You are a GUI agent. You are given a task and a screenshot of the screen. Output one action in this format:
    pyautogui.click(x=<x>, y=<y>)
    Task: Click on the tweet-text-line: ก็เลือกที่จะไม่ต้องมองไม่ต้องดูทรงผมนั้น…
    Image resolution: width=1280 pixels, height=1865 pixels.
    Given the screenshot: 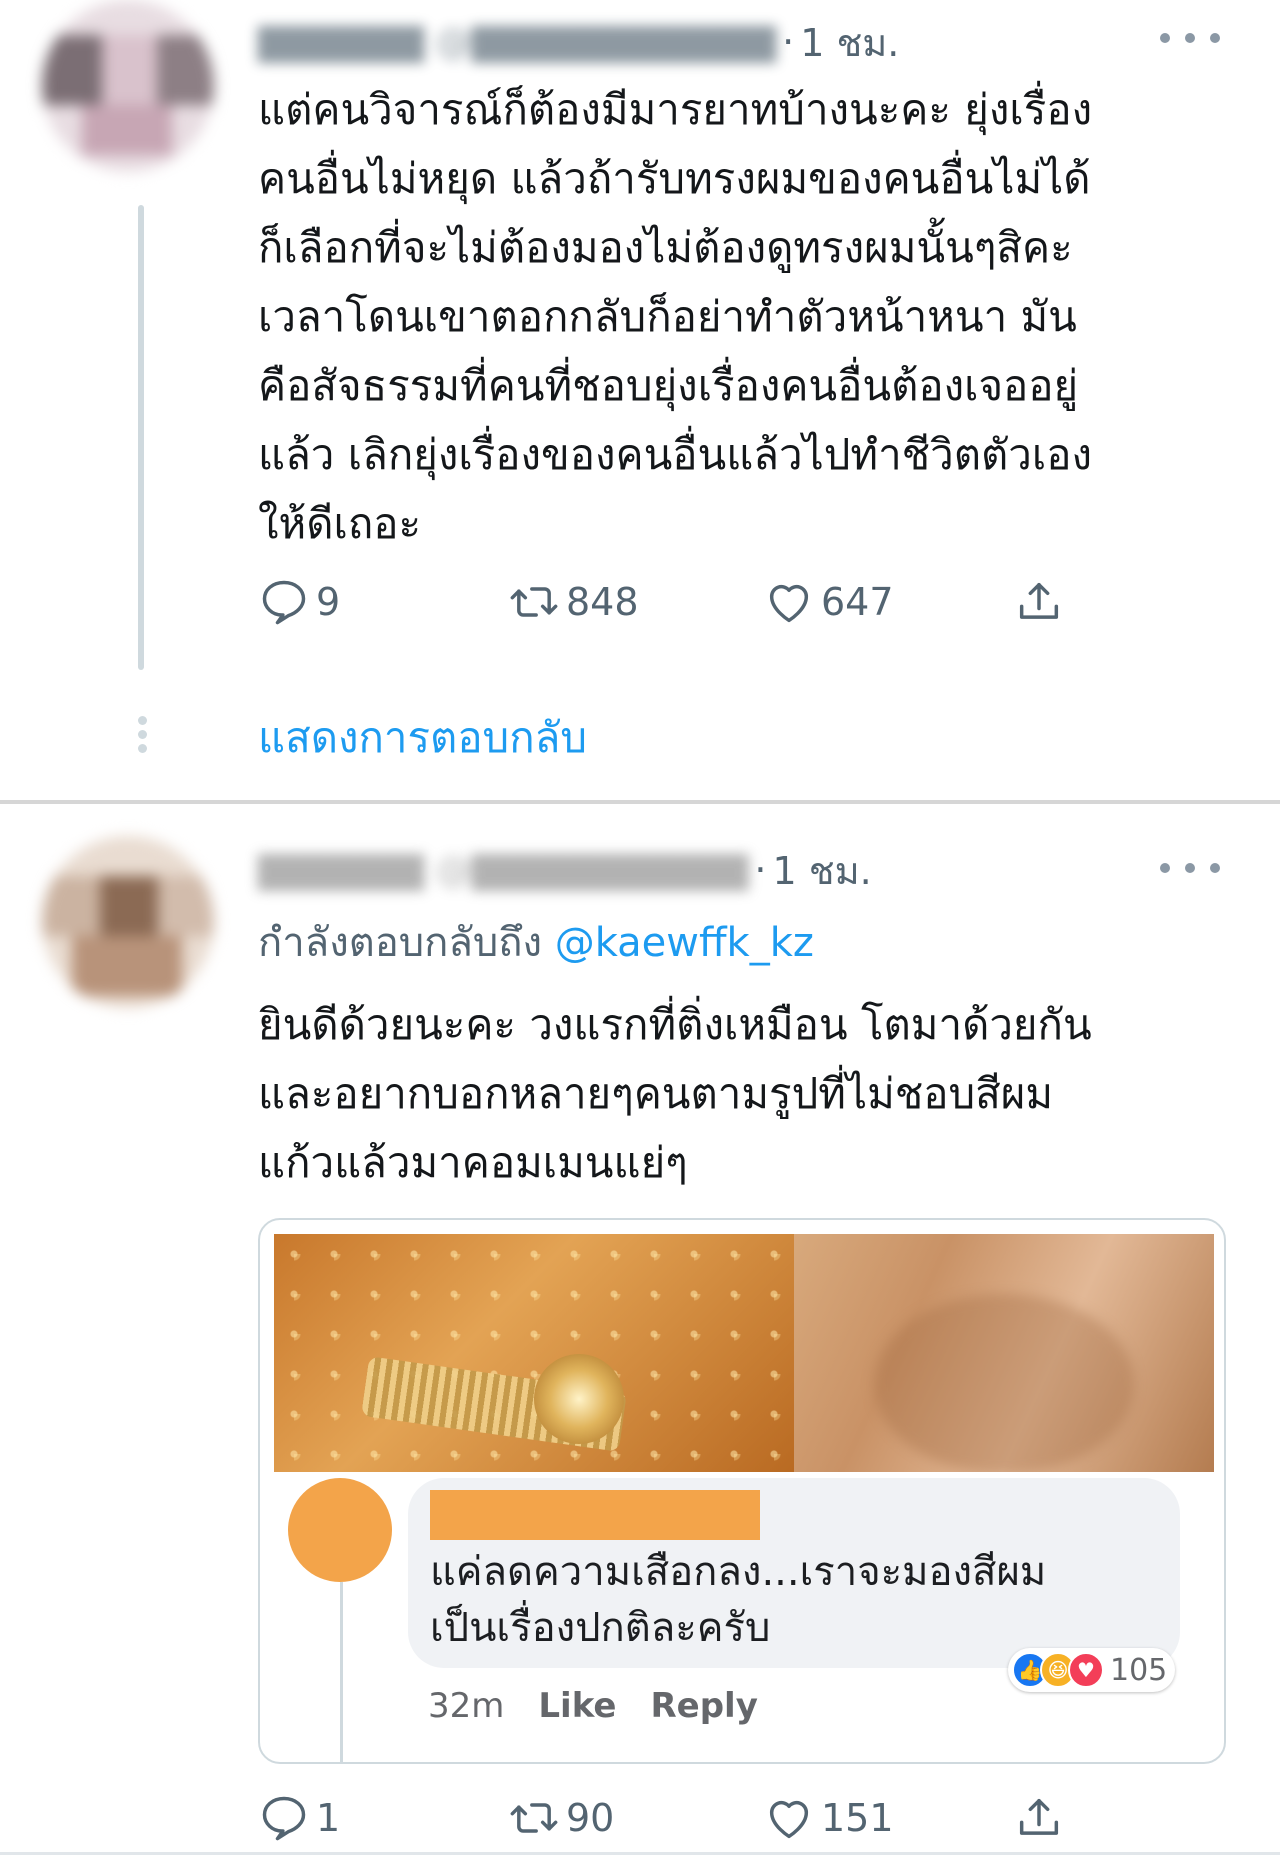 What is the action you would take?
    pyautogui.click(x=665, y=247)
    